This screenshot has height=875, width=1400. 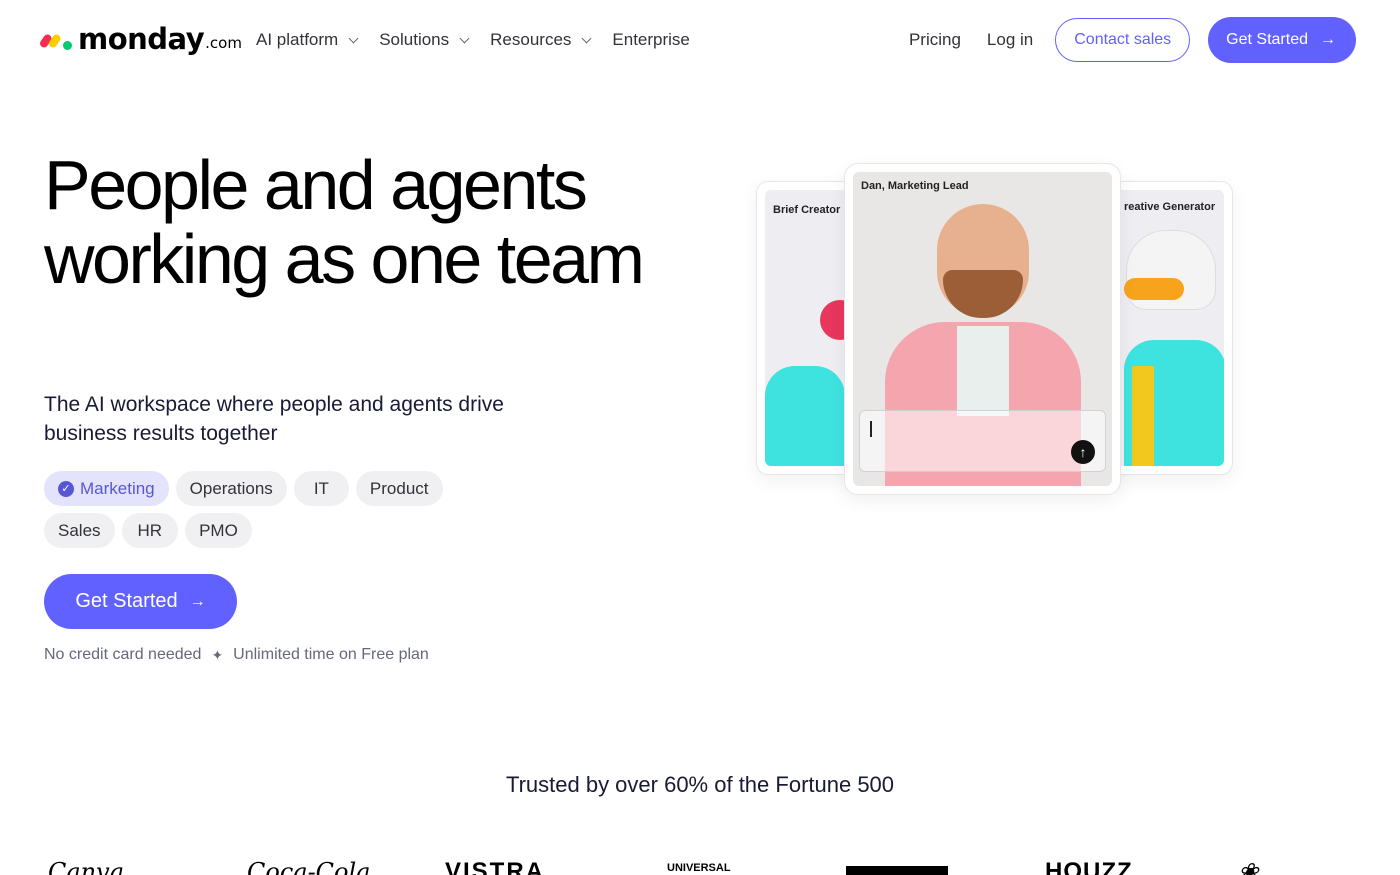 What do you see at coordinates (223, 43) in the screenshot?
I see `logo-suffix: .com` at bounding box center [223, 43].